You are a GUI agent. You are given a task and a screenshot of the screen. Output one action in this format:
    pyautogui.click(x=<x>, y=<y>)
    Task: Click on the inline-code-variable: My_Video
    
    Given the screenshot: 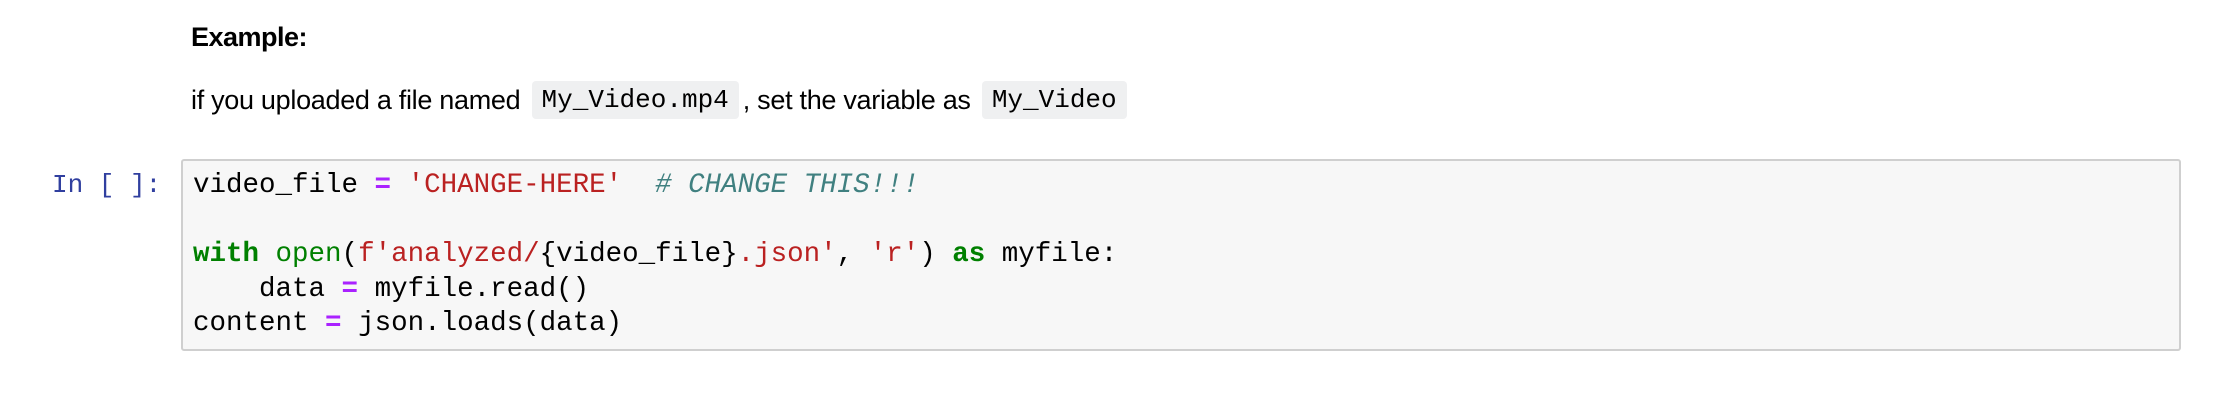 What is the action you would take?
    pyautogui.click(x=1054, y=100)
    